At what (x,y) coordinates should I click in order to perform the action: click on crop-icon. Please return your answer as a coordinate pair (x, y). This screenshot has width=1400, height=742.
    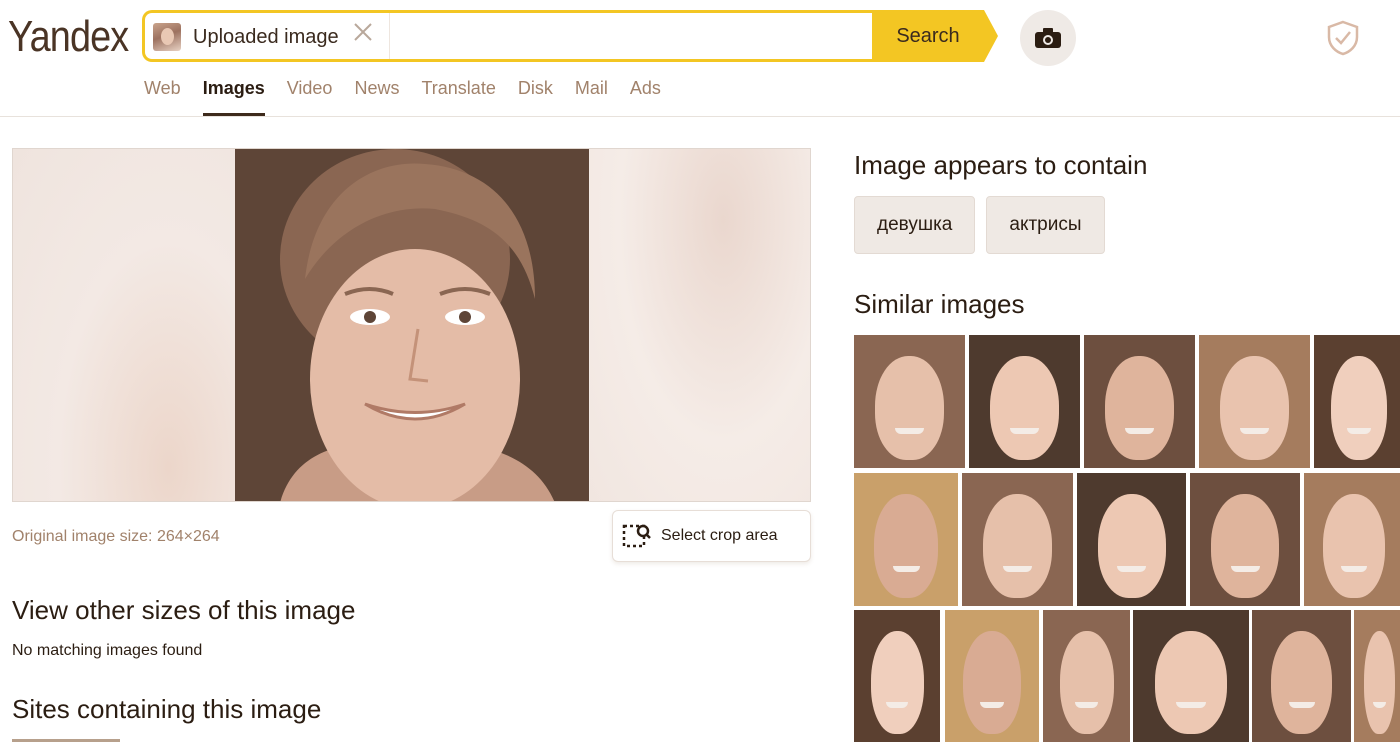
    Looking at the image, I should click on (636, 536).